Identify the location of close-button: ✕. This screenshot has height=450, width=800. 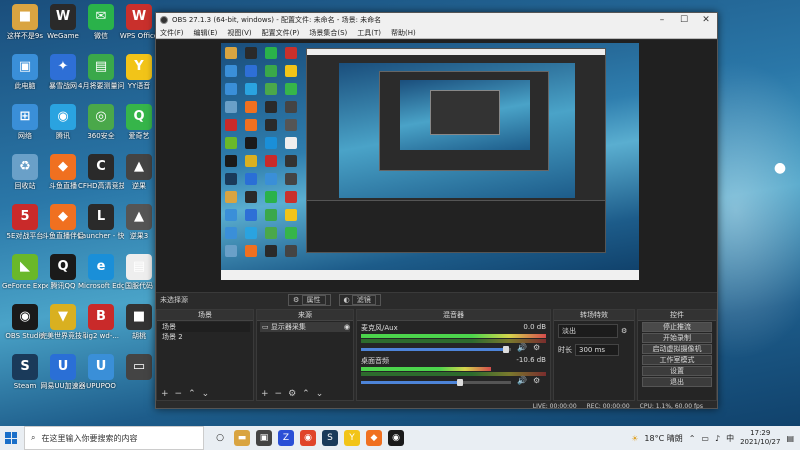
(706, 20).